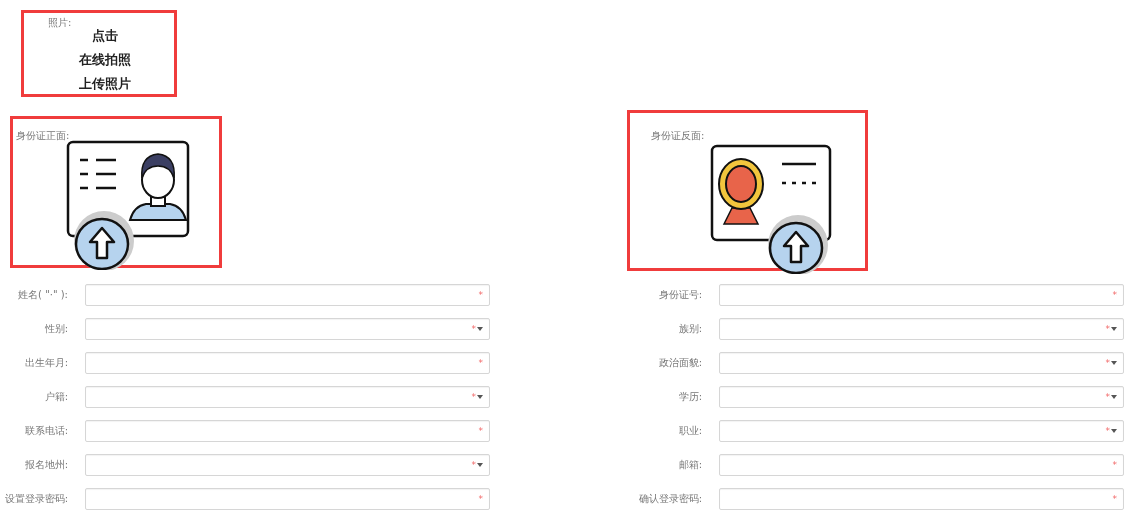 This screenshot has width=1144, height=522. What do you see at coordinates (689, 431) in the screenshot?
I see `field-label: 职业:` at bounding box center [689, 431].